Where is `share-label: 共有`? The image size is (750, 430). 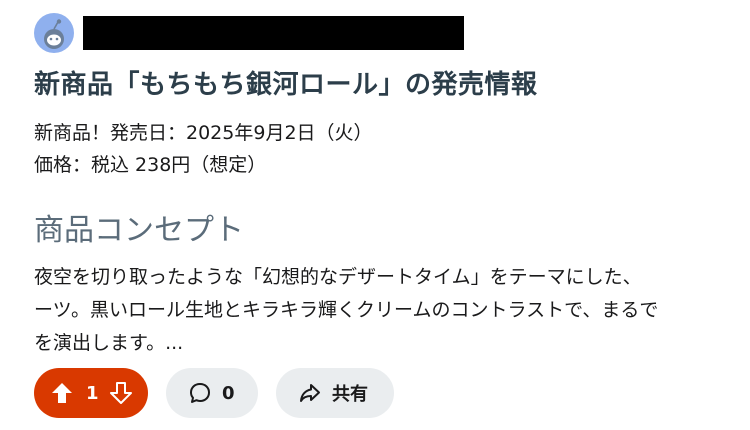
share-label: 共有 is located at coordinates (350, 394).